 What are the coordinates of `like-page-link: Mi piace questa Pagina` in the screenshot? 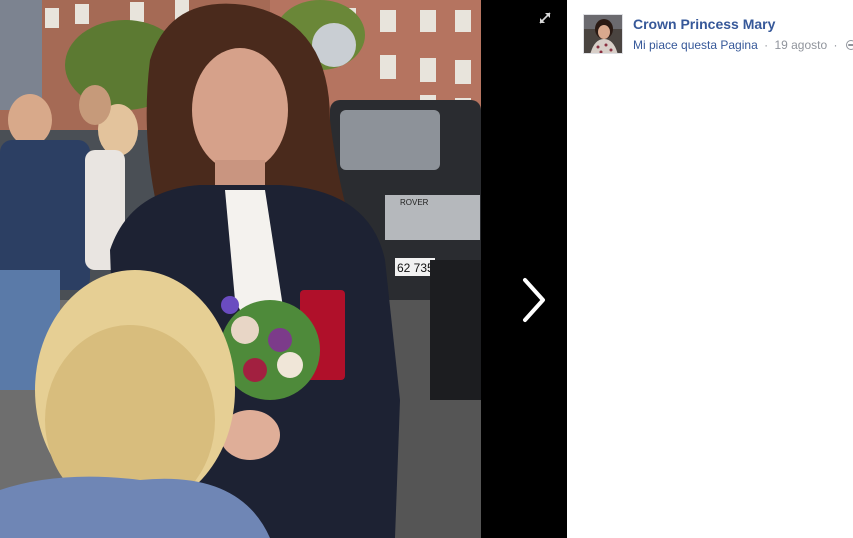 It's located at (695, 45).